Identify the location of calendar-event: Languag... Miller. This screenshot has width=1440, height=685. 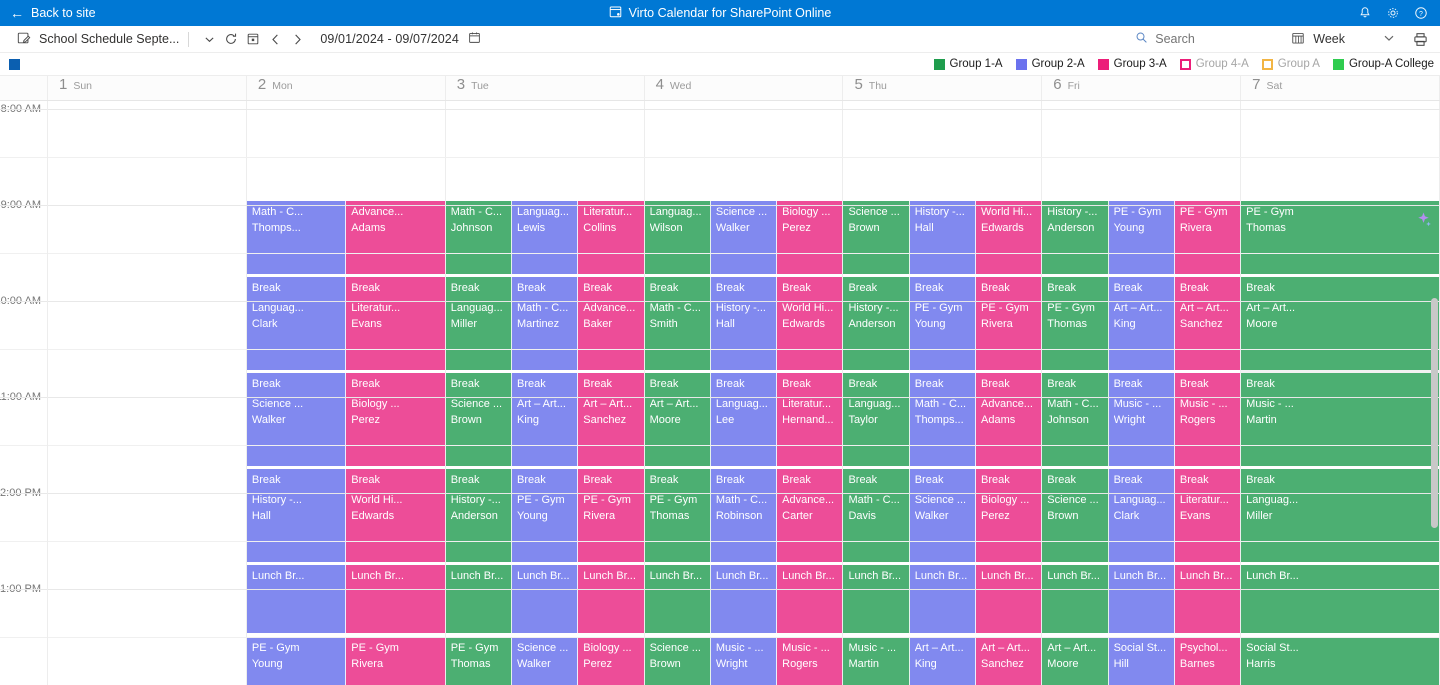
(1340, 525).